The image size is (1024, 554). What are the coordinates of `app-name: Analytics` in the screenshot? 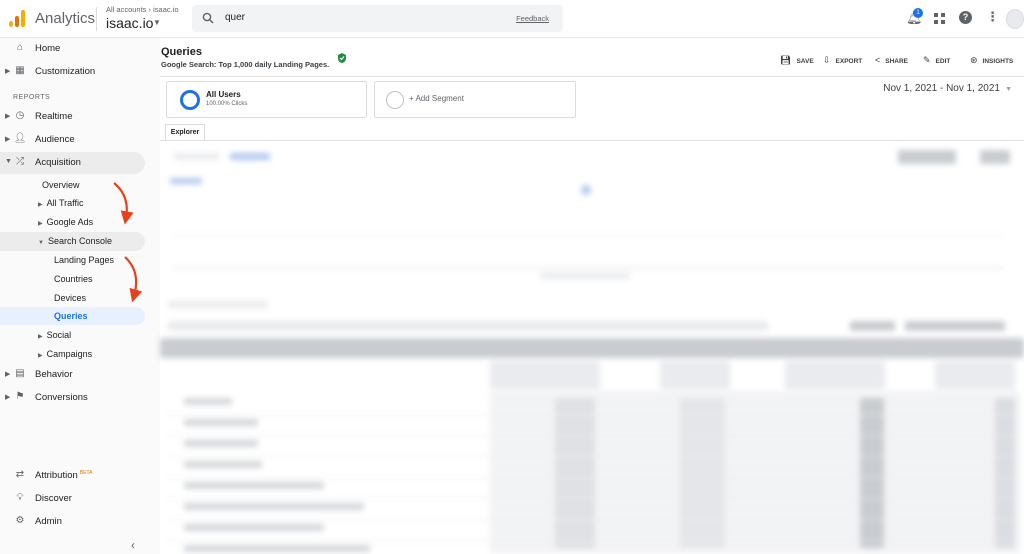 It's located at (65, 18).